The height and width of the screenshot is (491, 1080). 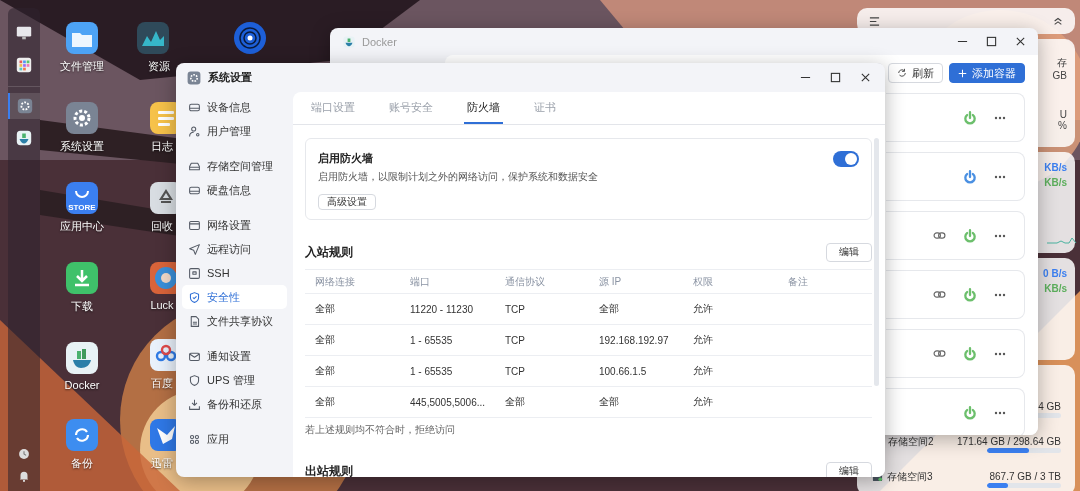 I want to click on column-header: 备注, so click(x=825, y=281).